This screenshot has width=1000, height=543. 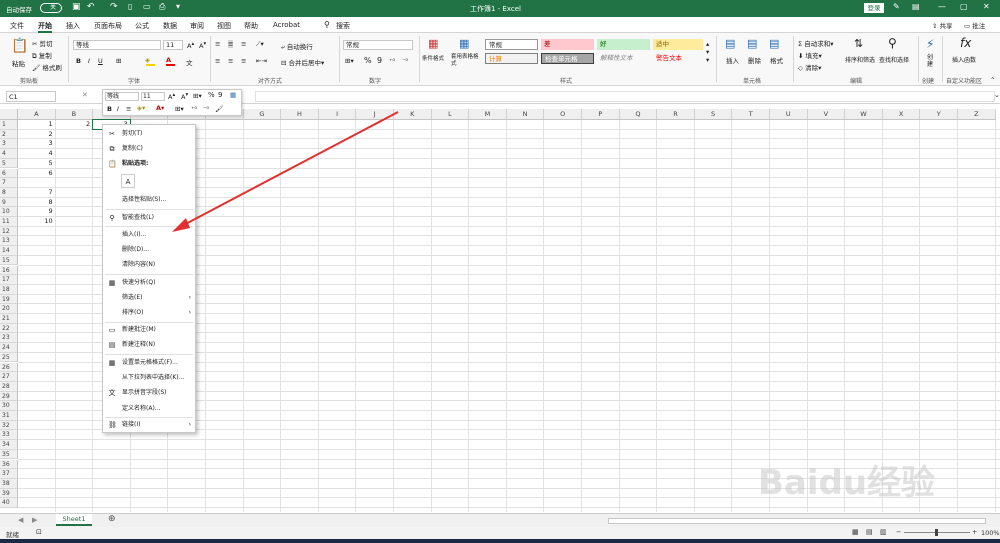 What do you see at coordinates (20, 520) in the screenshot?
I see `prev-sheet-icon: ◀` at bounding box center [20, 520].